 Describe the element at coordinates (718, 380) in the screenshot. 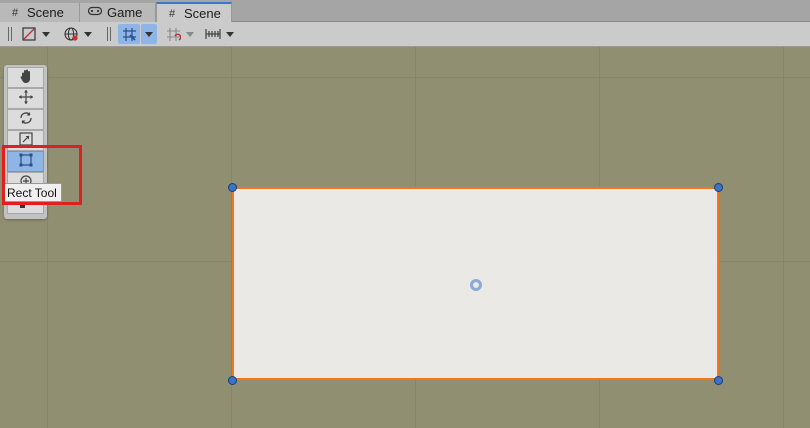

I see `rect-handle-bottom-right` at that location.